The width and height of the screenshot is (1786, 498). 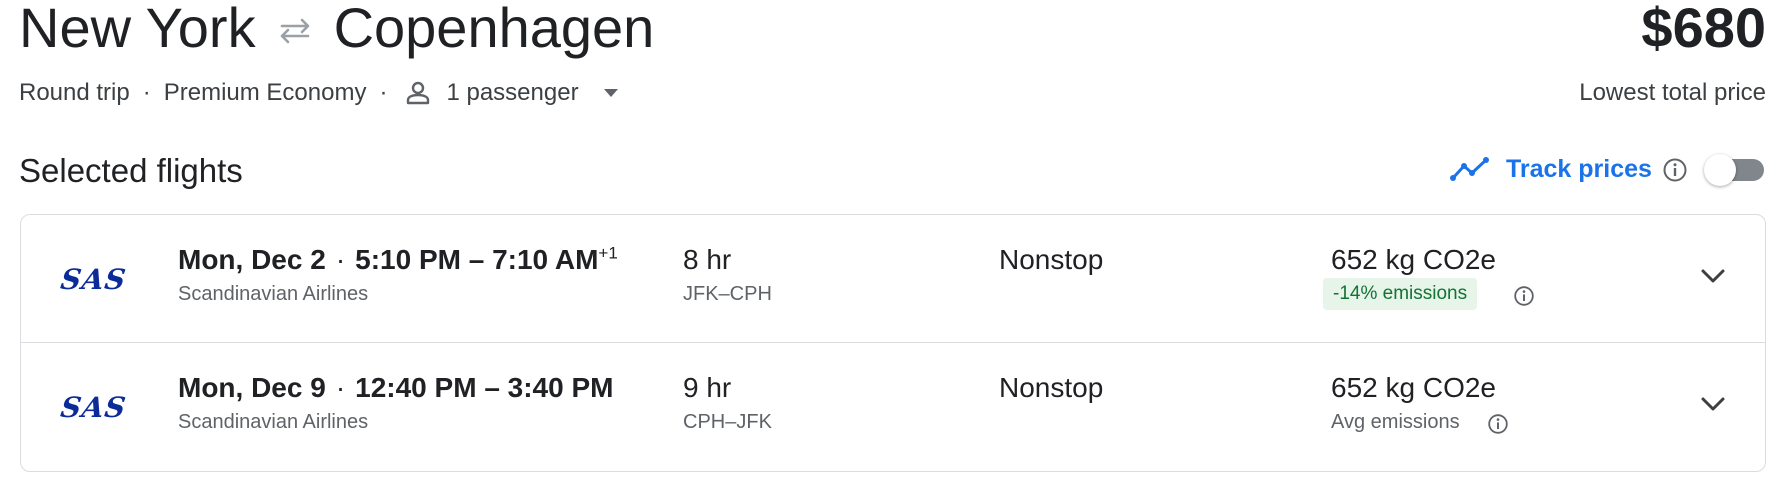 What do you see at coordinates (1703, 29) in the screenshot?
I see `lowest-price: $680` at bounding box center [1703, 29].